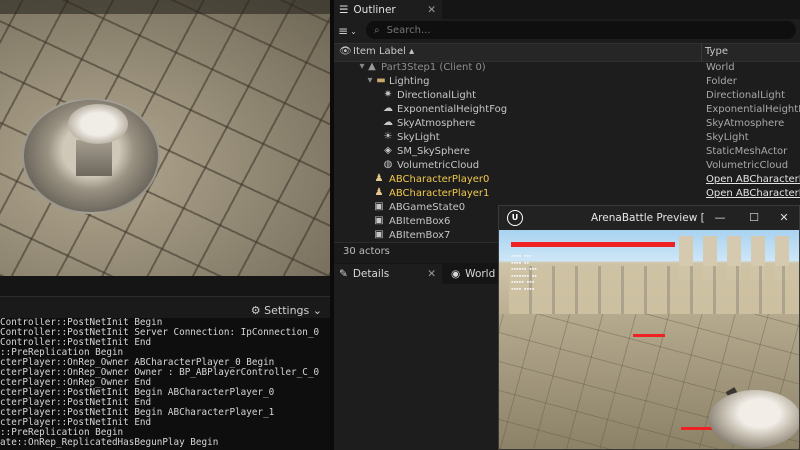 This screenshot has height=450, width=800. Describe the element at coordinates (567, 52) in the screenshot. I see `outliner-column-header: 👁 Item Label ▴ Type` at that location.